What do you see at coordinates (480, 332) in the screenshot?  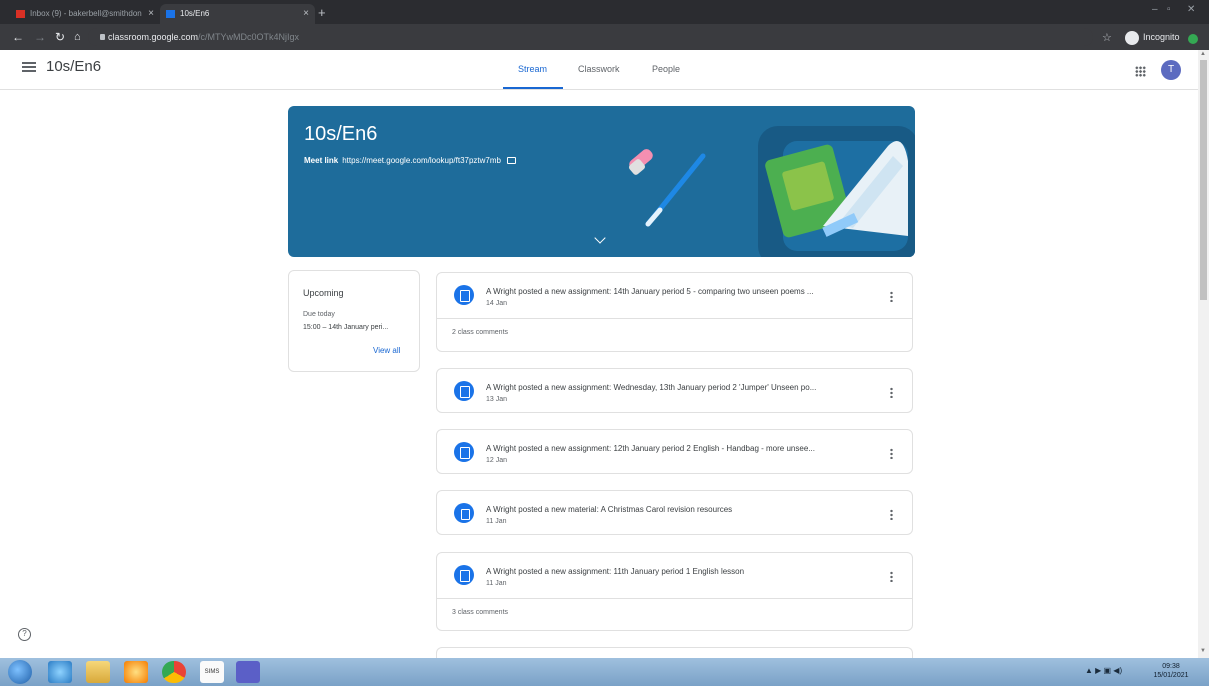 I see `class-comments-link: 2 class comments` at bounding box center [480, 332].